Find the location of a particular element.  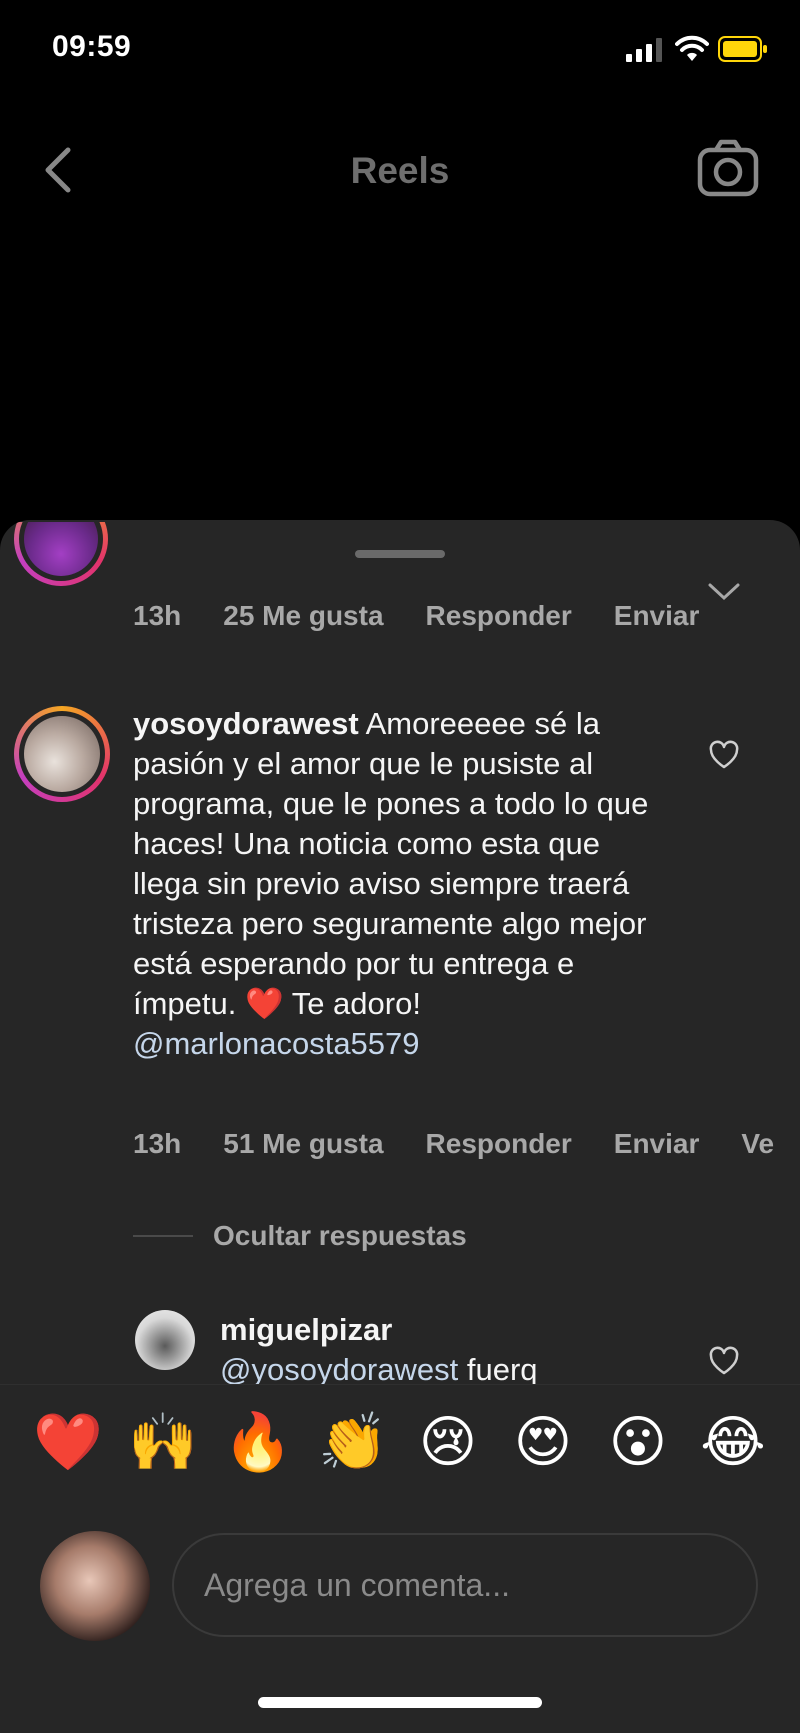

likes-count: 51 Me gusta is located at coordinates (303, 1144).